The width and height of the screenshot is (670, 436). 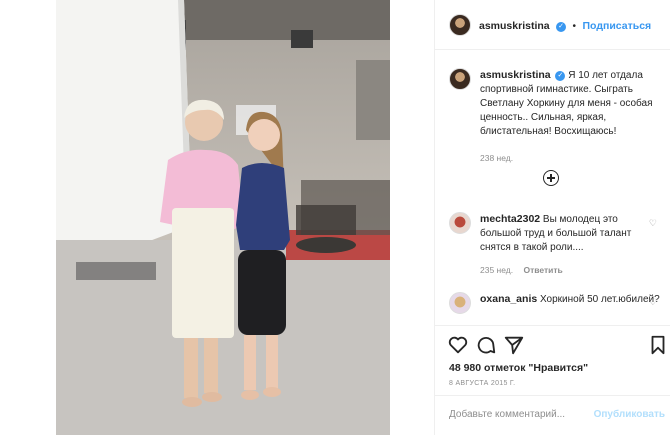 I want to click on comment-meta: 235 нед. Ответить, so click(x=570, y=270).